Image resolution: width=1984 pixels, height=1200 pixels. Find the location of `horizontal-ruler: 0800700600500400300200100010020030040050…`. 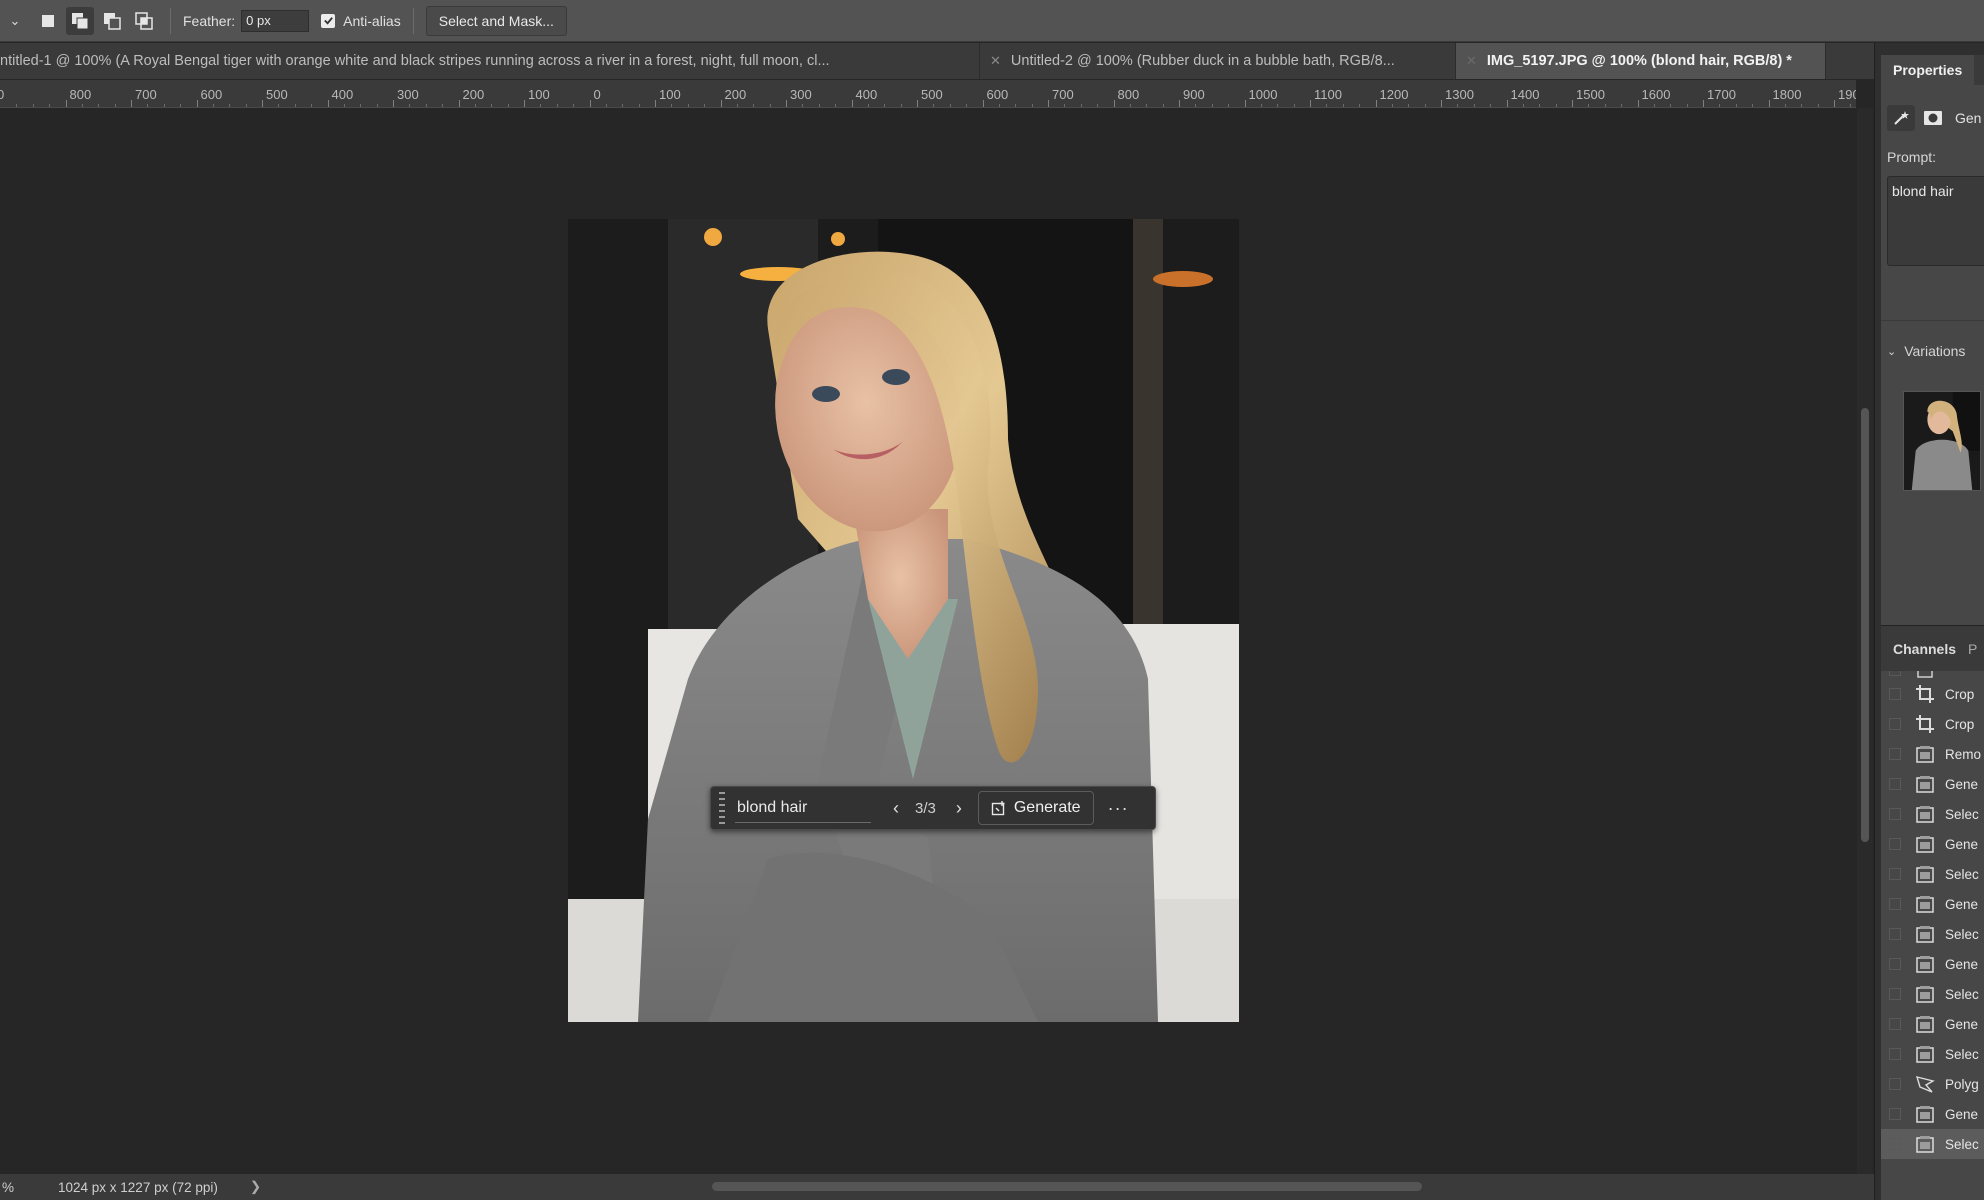

horizontal-ruler: 0800700600500400300200100010020030040050… is located at coordinates (928, 94).